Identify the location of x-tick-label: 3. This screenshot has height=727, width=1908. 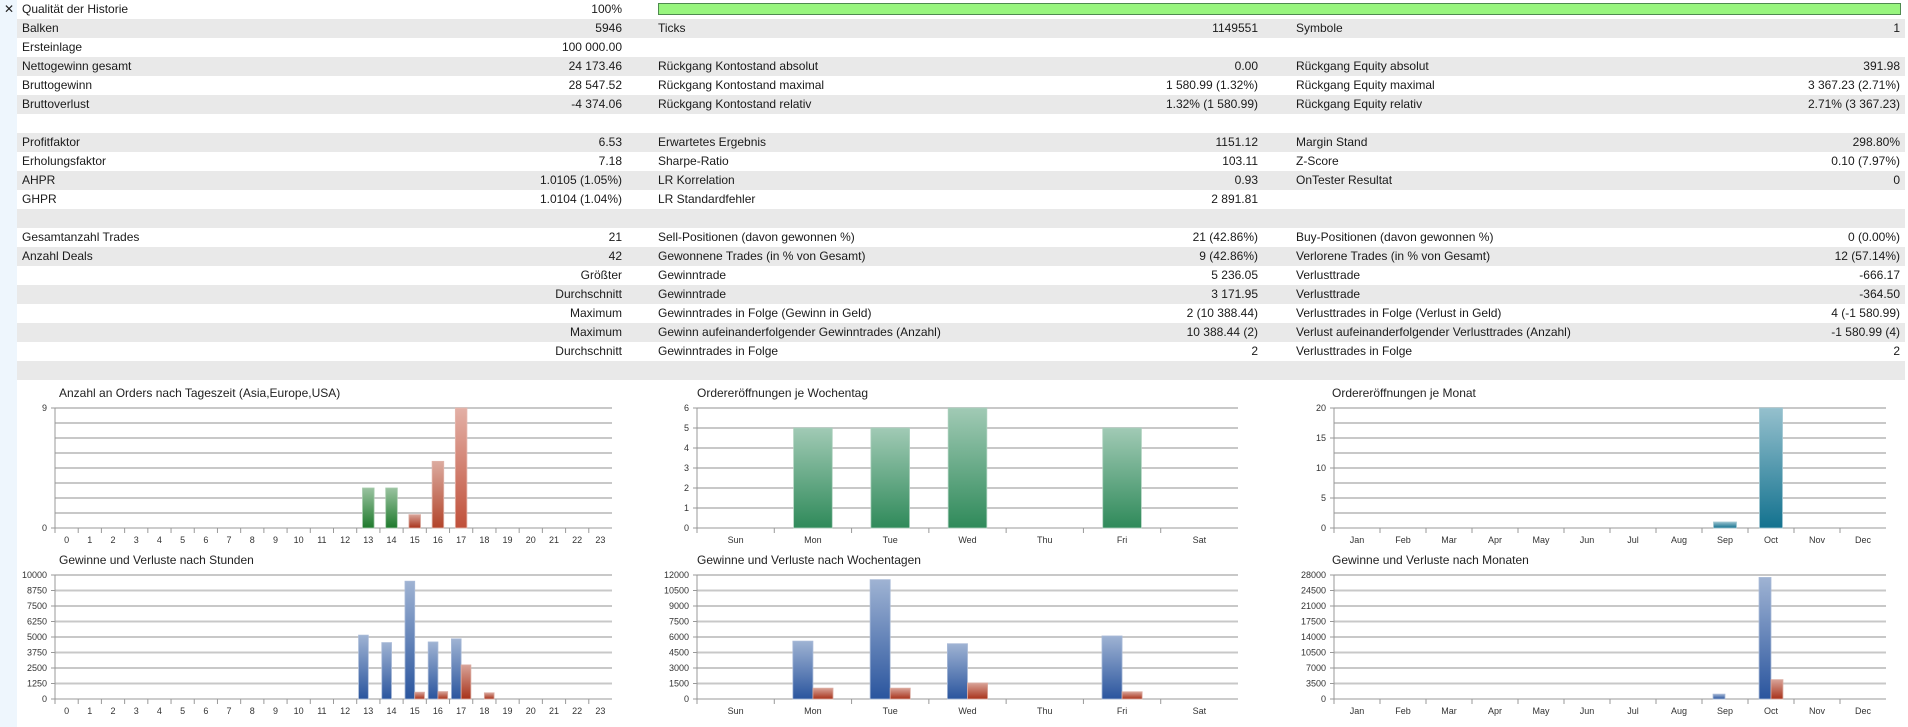
(136, 711).